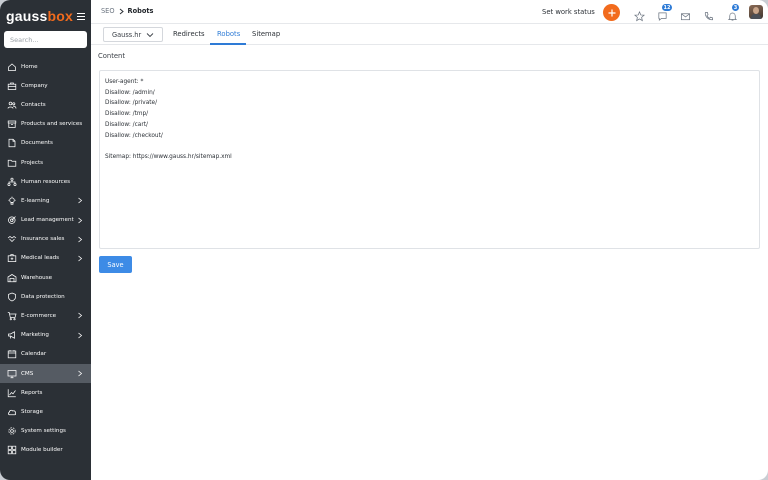 Image resolution: width=768 pixels, height=480 pixels. I want to click on site-select-value: Gauss.hr, so click(127, 34).